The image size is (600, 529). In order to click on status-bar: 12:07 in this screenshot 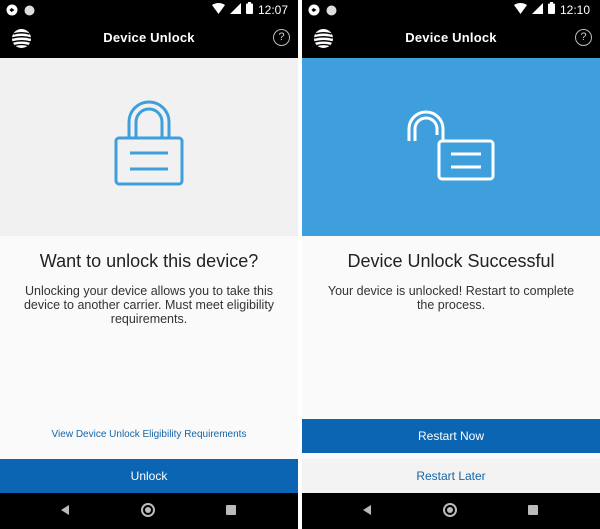, I will do `click(149, 10)`.